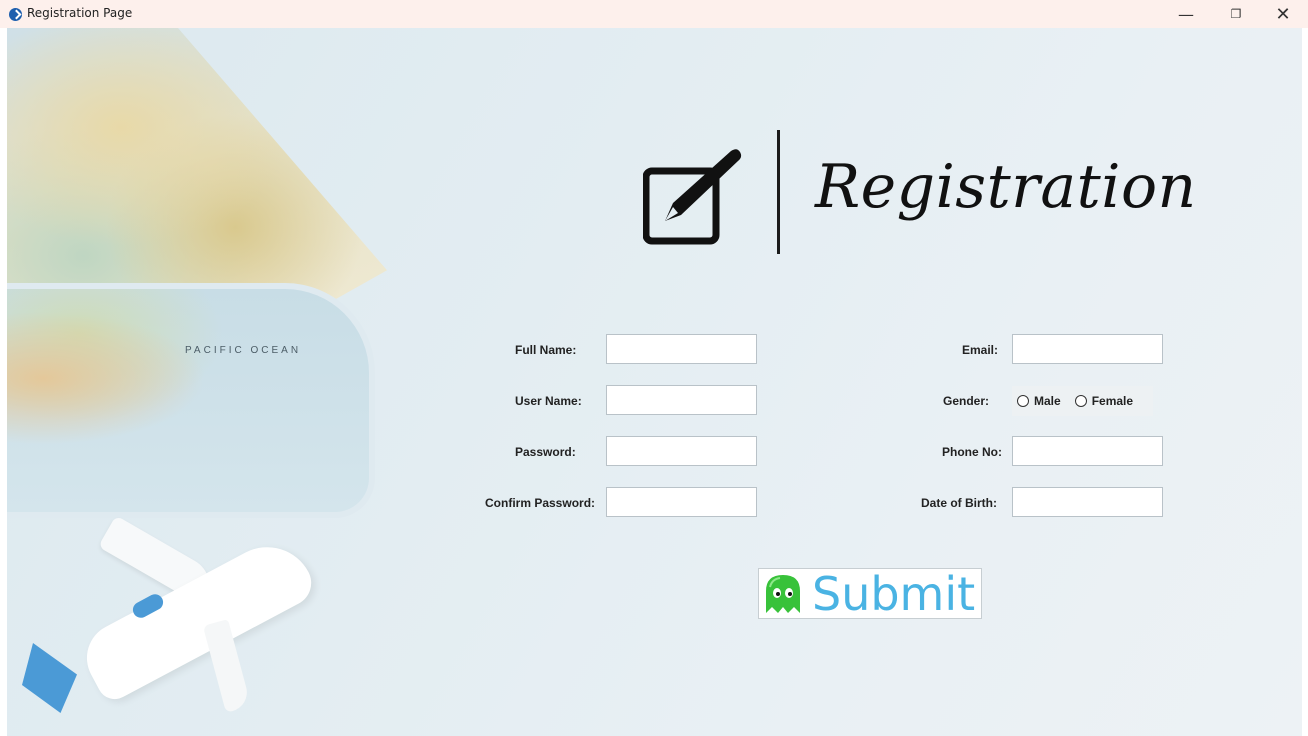  I want to click on female-radio, so click(1080, 401).